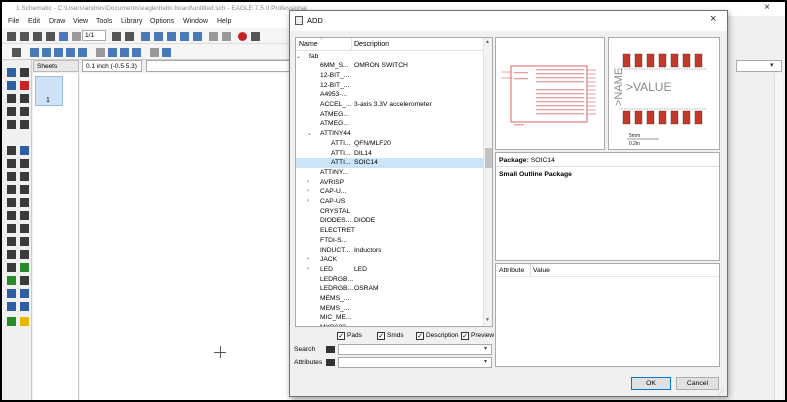  I want to click on miter-icon, so click(24, 189).